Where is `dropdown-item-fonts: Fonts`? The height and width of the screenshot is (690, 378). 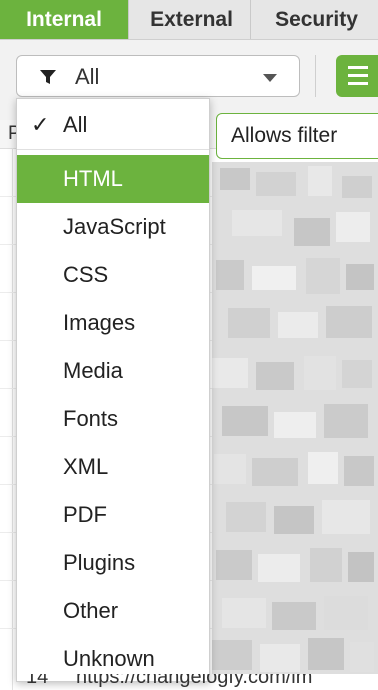 dropdown-item-fonts: Fonts is located at coordinates (113, 419).